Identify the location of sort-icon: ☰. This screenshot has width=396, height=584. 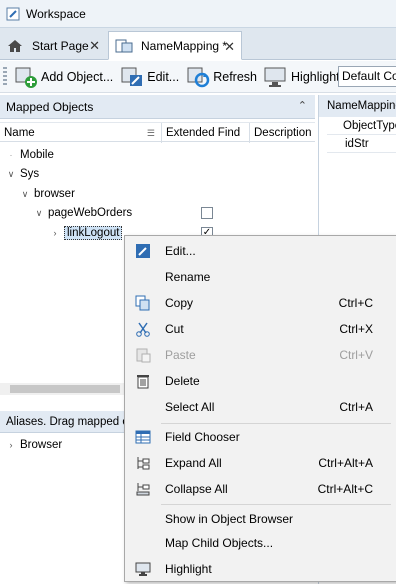
(150, 132).